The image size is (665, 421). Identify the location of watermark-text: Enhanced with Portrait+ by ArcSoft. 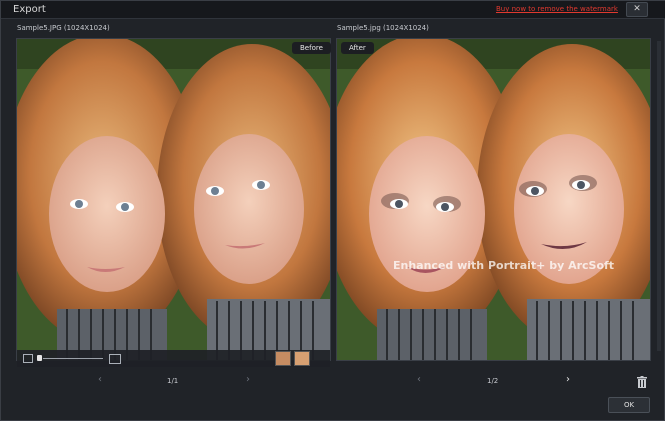
(504, 265).